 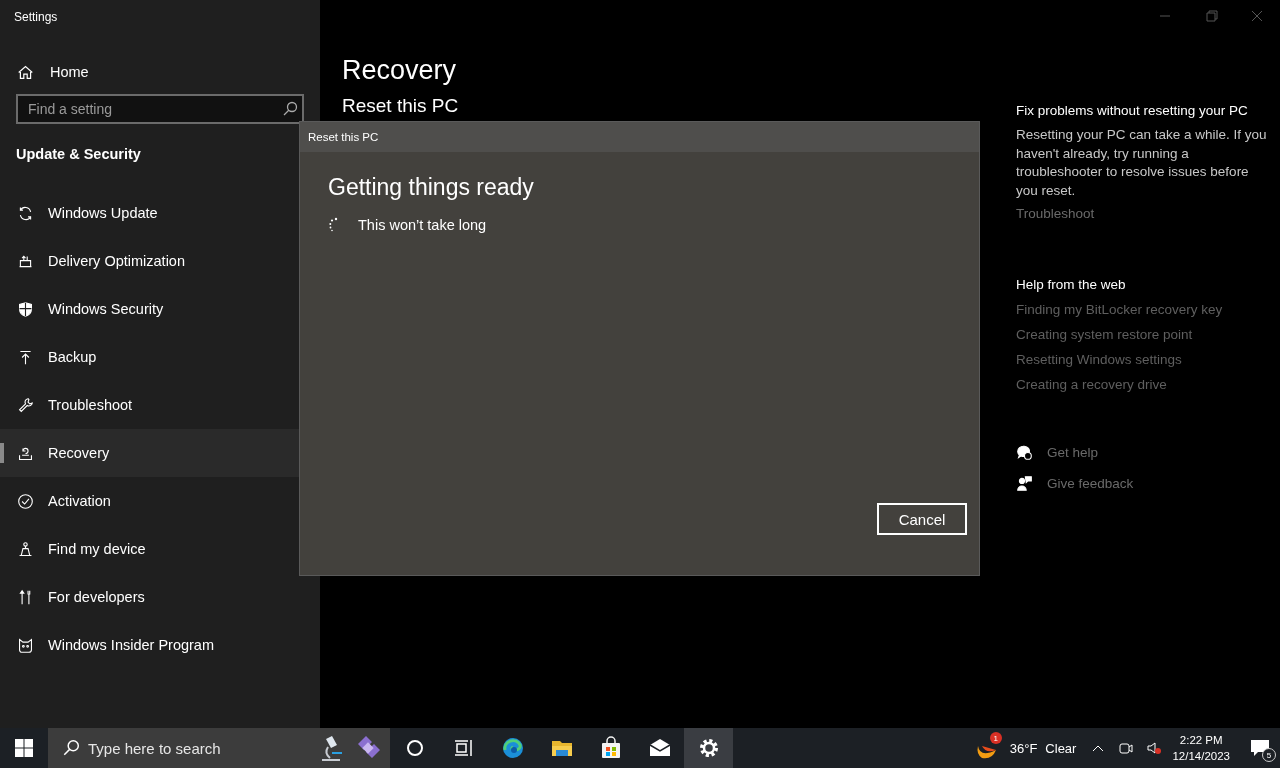 What do you see at coordinates (160, 261) in the screenshot?
I see `sidebar-item: Delivery Optimization` at bounding box center [160, 261].